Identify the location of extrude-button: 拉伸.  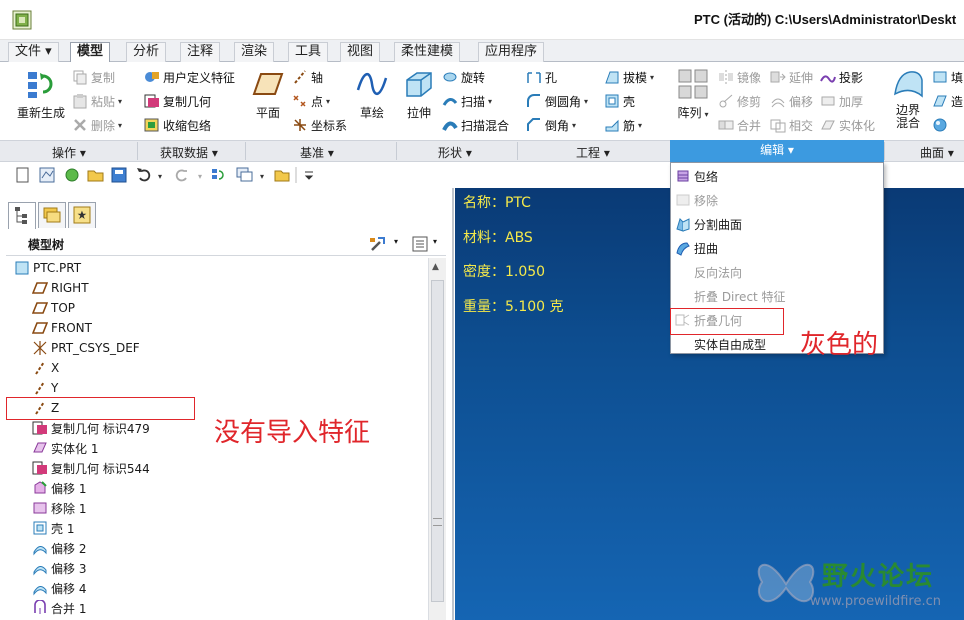
(419, 94).